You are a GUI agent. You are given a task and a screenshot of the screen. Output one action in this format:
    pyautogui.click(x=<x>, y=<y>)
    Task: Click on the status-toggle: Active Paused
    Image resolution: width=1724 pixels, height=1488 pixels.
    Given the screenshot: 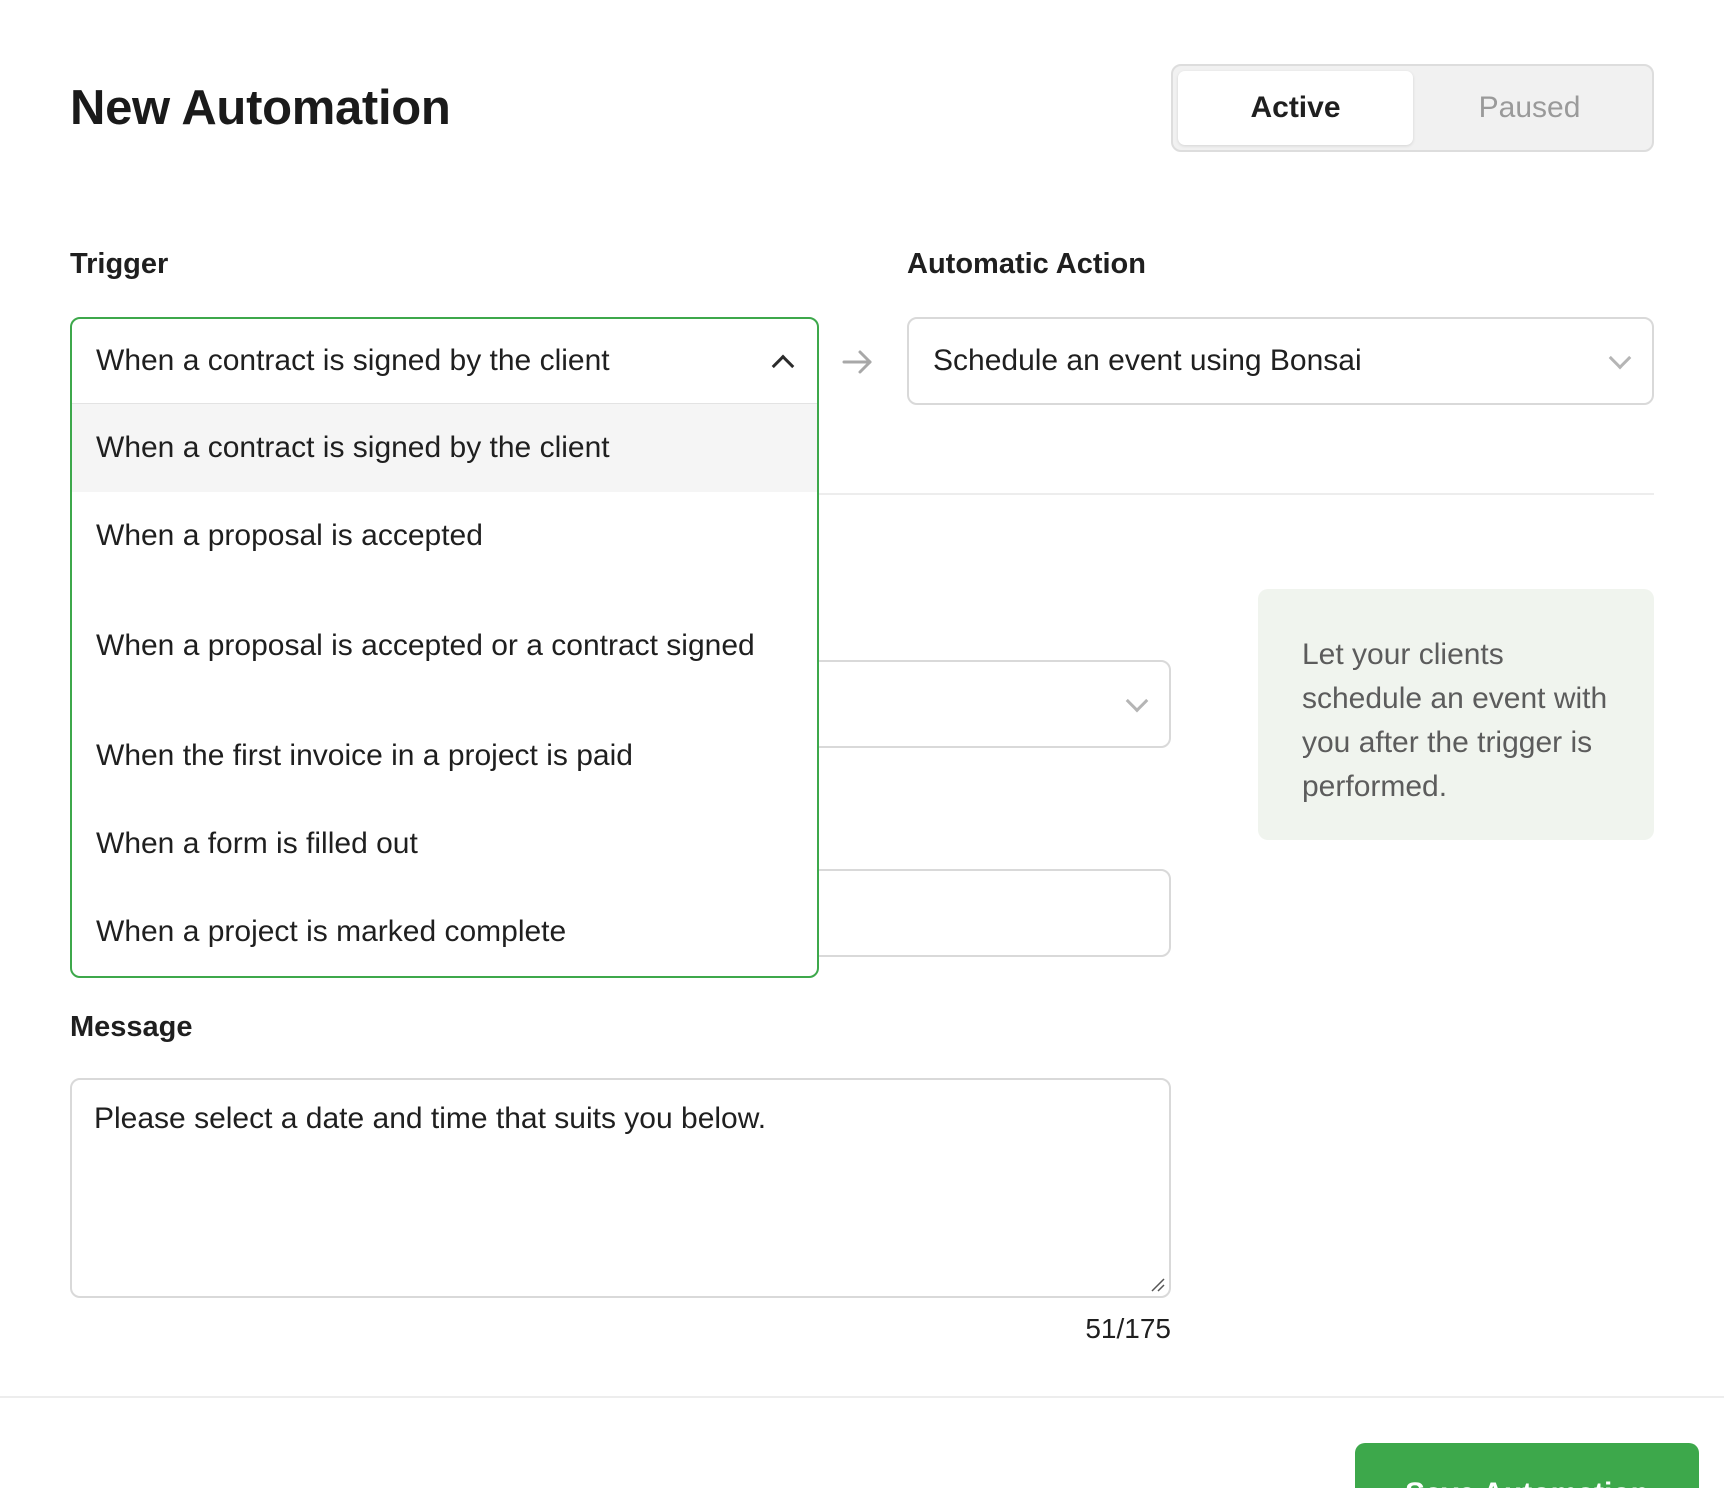 What is the action you would take?
    pyautogui.click(x=1412, y=108)
    